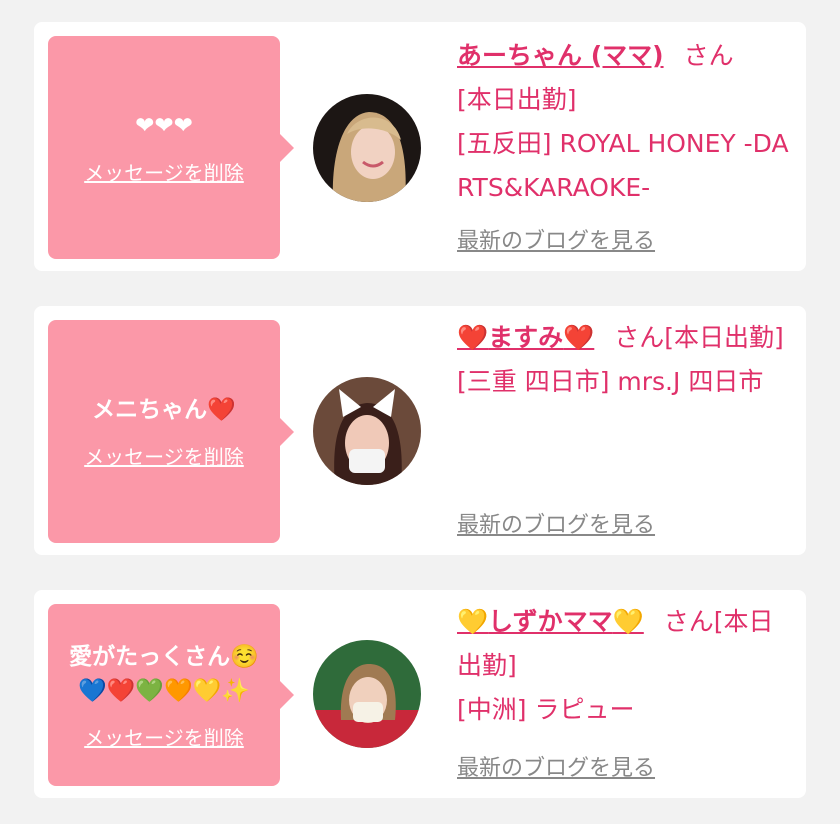  Describe the element at coordinates (627, 644) in the screenshot. I see `cast-name-line: 💛しずかママ💛 さん[本日出勤]` at that location.